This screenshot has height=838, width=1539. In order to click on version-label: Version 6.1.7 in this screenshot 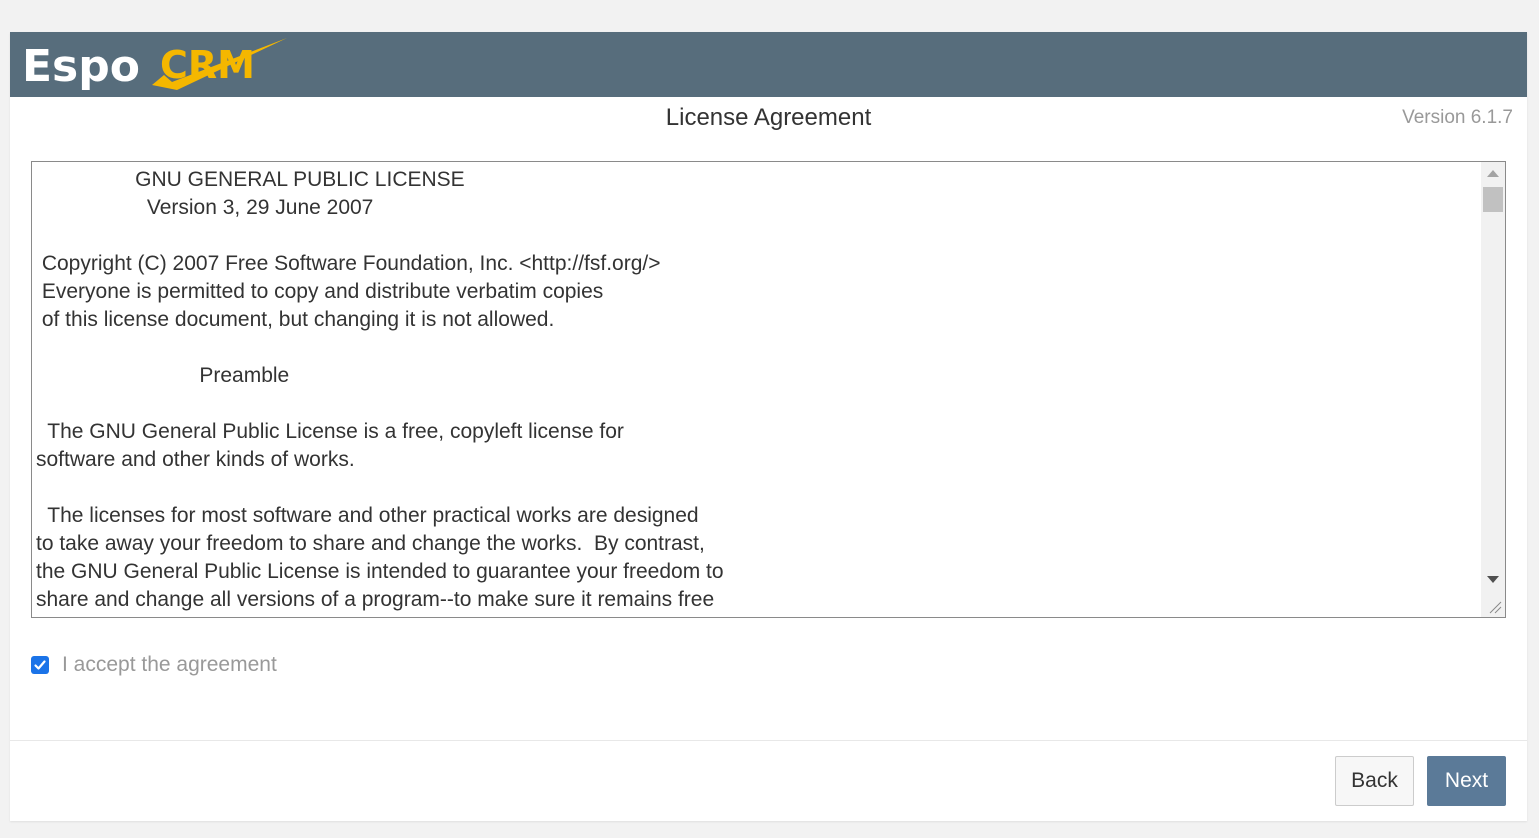, I will do `click(1457, 117)`.